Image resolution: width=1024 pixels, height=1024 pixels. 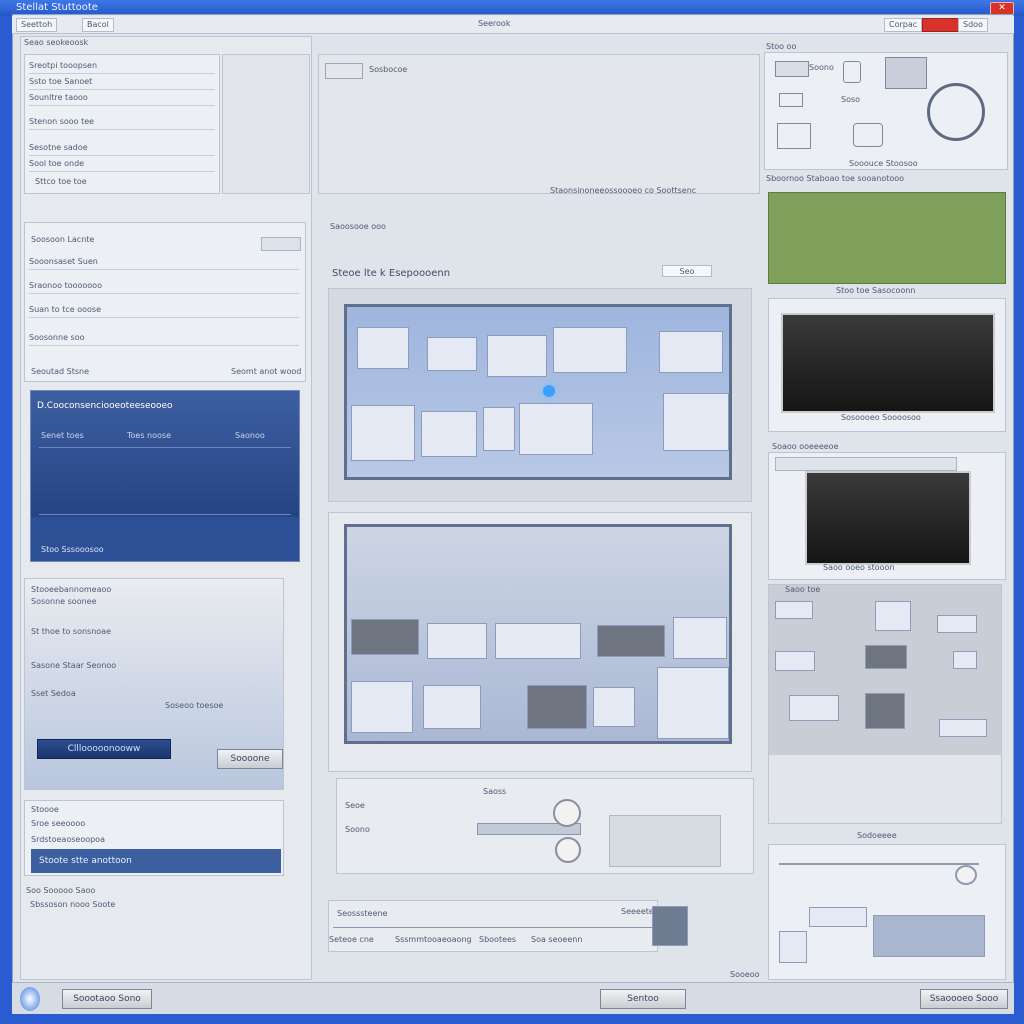 I want to click on list-item: Sraonoo tooooooo, so click(x=164, y=287).